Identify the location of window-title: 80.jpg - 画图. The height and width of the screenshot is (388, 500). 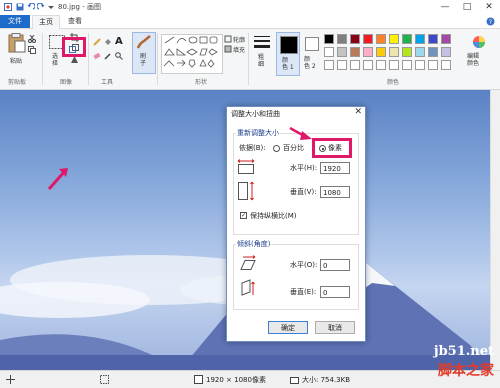
(79, 7).